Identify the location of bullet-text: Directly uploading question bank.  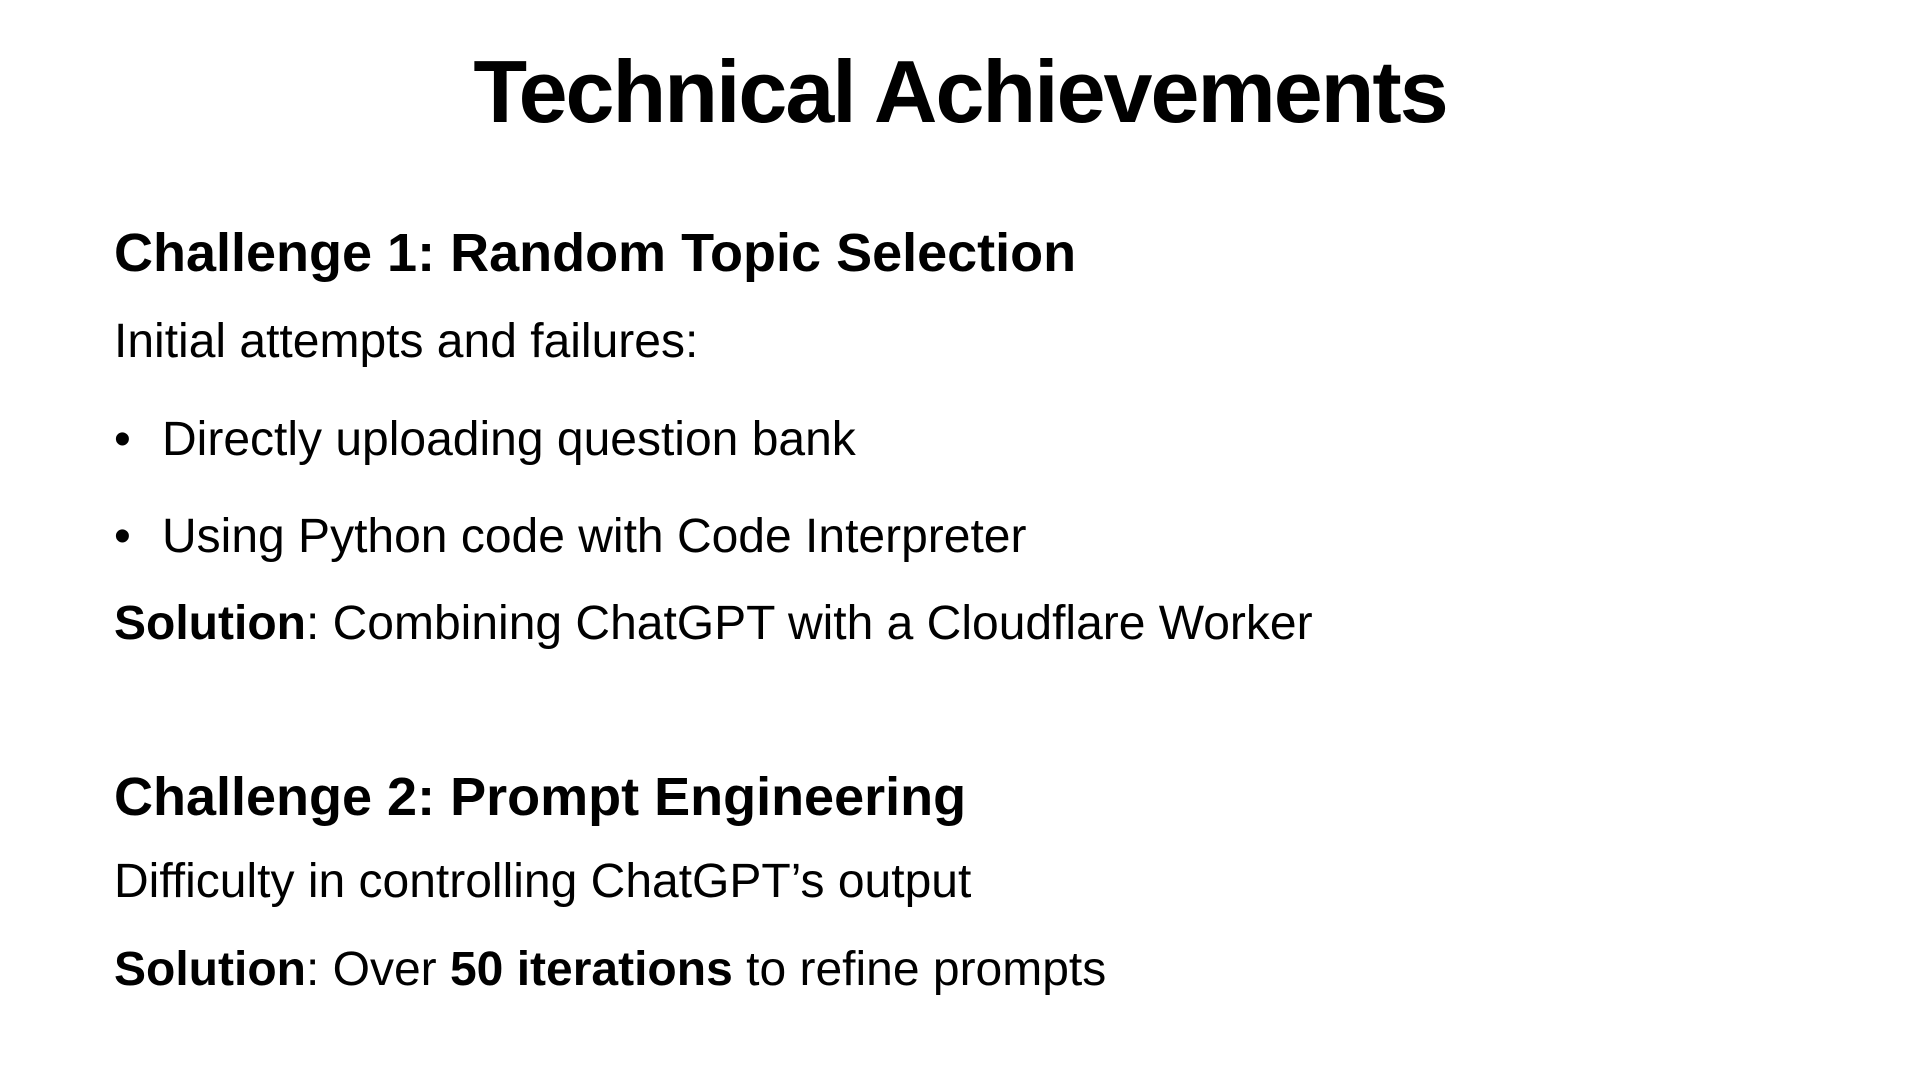
(509, 439).